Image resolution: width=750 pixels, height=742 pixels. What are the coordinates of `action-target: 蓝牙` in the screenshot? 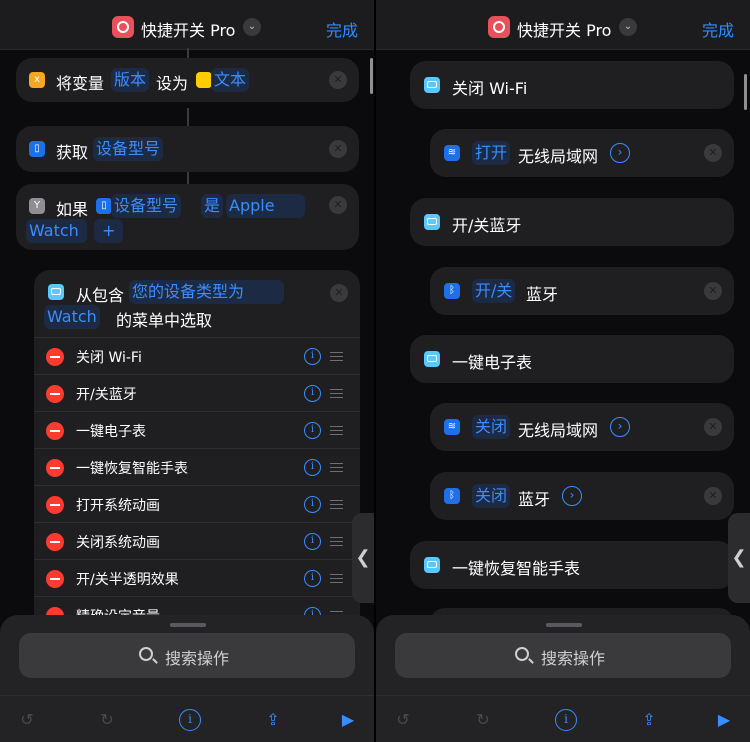 It's located at (542, 294).